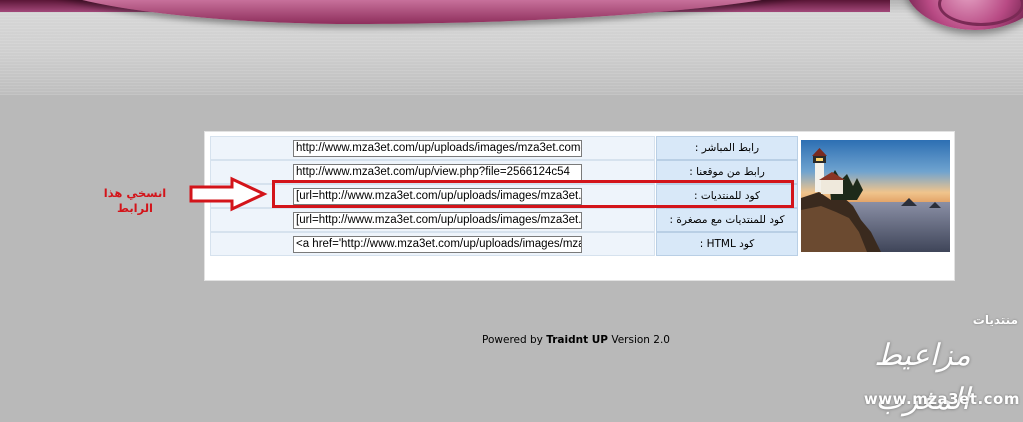 Image resolution: width=1023 pixels, height=422 pixels. What do you see at coordinates (135, 200) in the screenshot?
I see `copy-link-annotation: انسخي هذا الرابط` at bounding box center [135, 200].